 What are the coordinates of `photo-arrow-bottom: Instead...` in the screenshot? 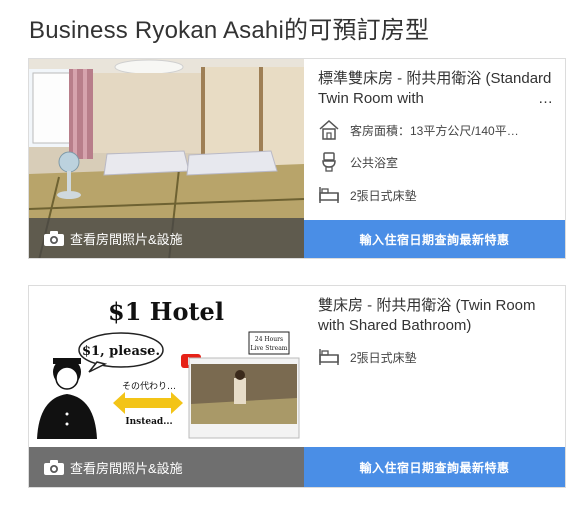 It's located at (148, 422).